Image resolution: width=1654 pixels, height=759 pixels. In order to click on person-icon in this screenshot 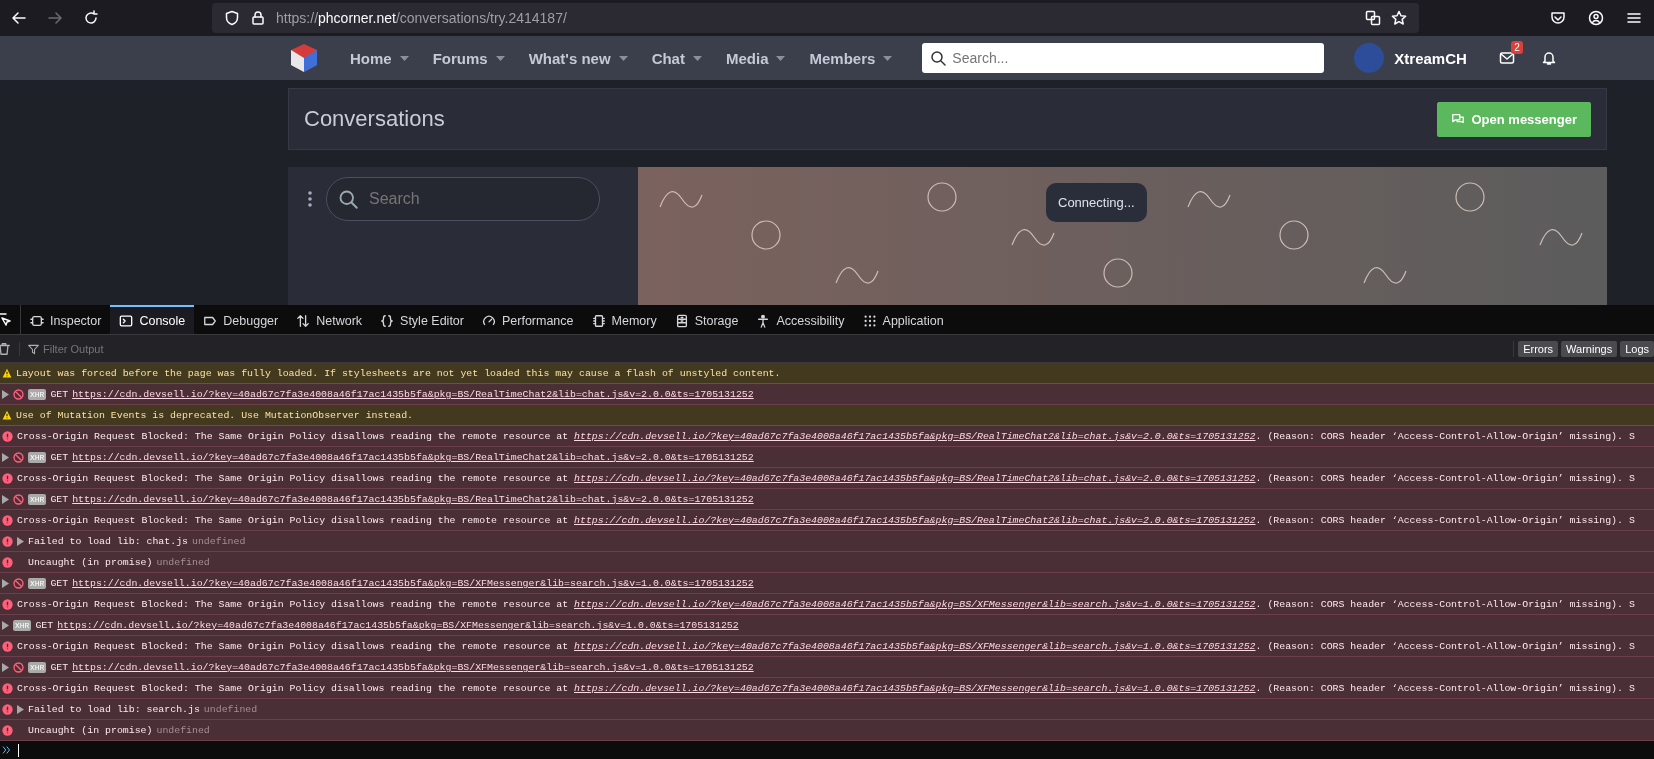, I will do `click(763, 320)`.